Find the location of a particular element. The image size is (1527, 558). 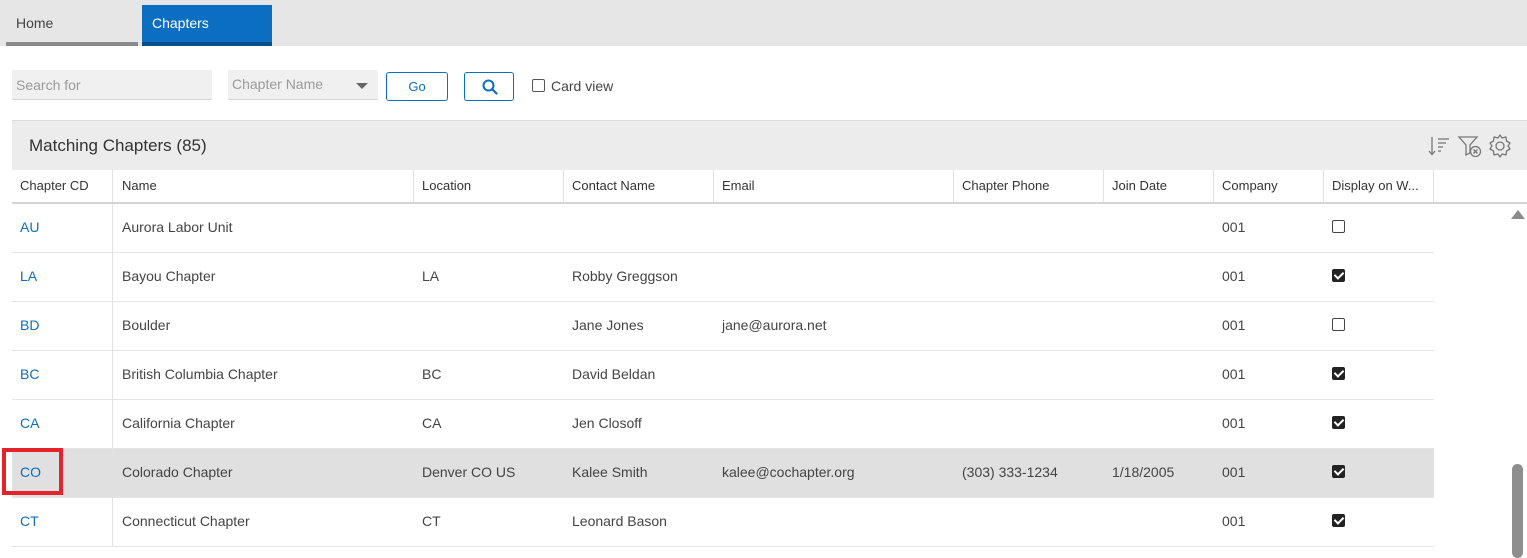

cell-contact-name: Jen Closoff is located at coordinates (607, 423).